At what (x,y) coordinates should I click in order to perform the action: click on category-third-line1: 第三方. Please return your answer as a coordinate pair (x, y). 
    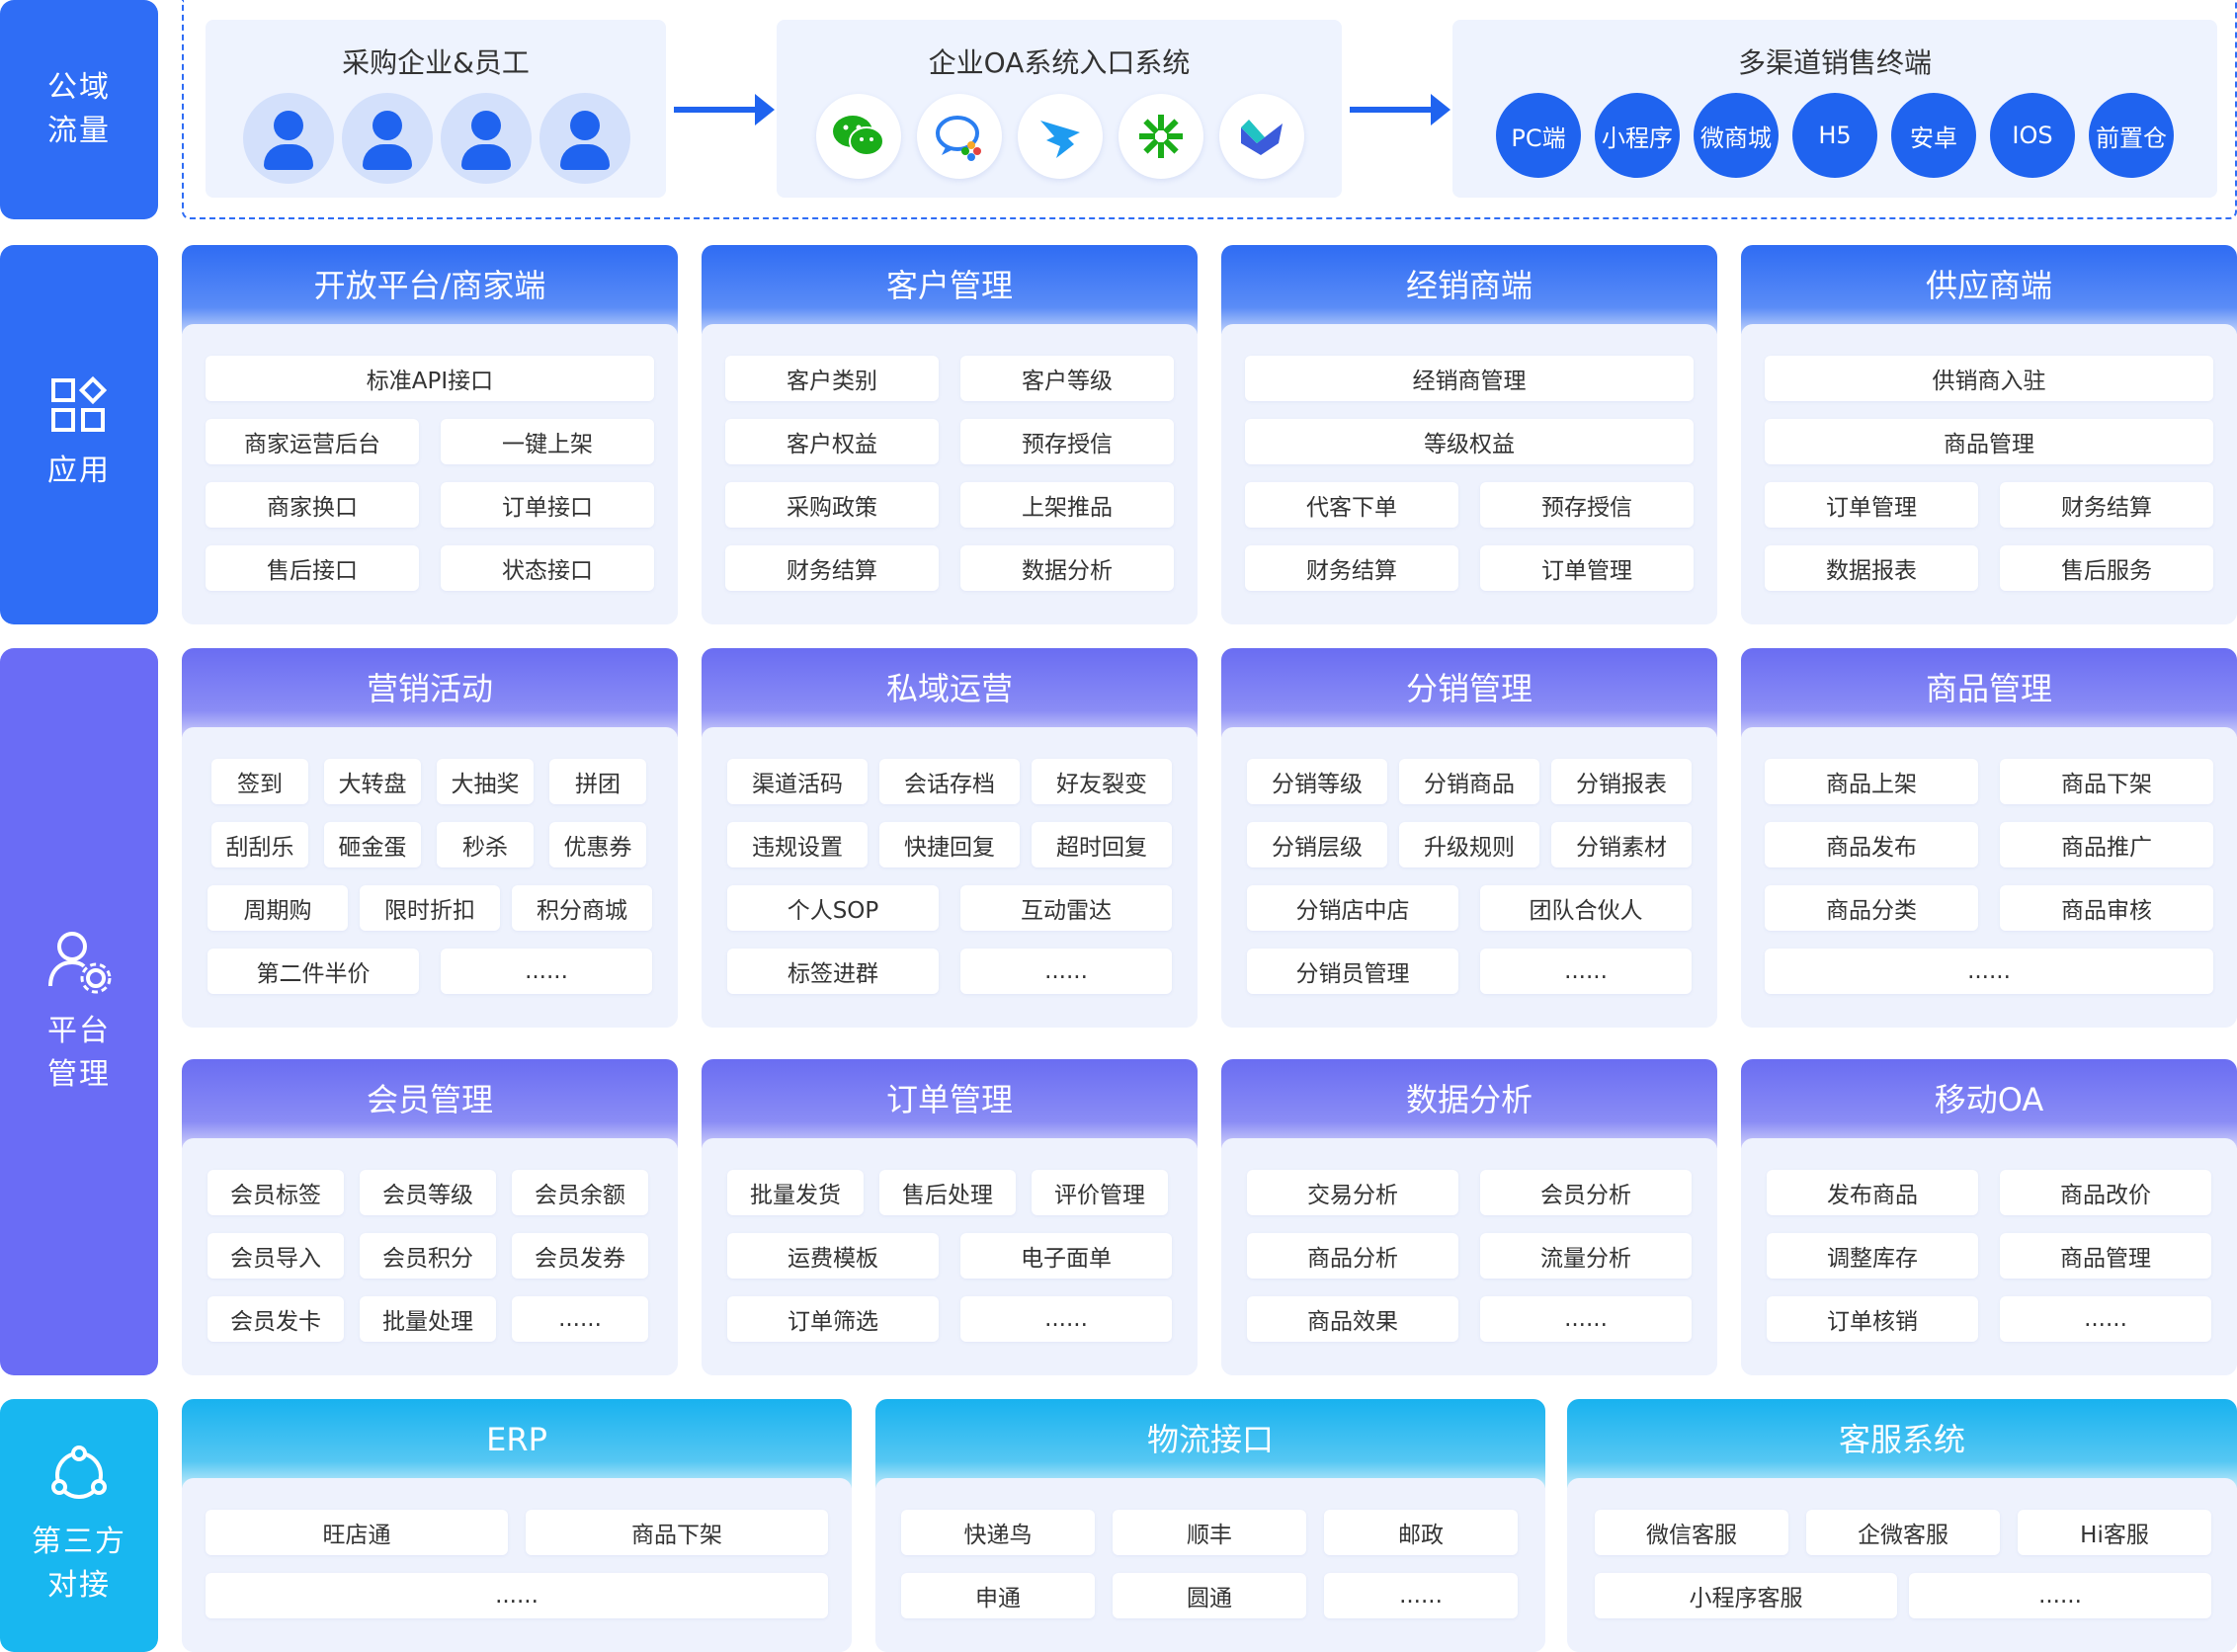
    Looking at the image, I should click on (79, 1542).